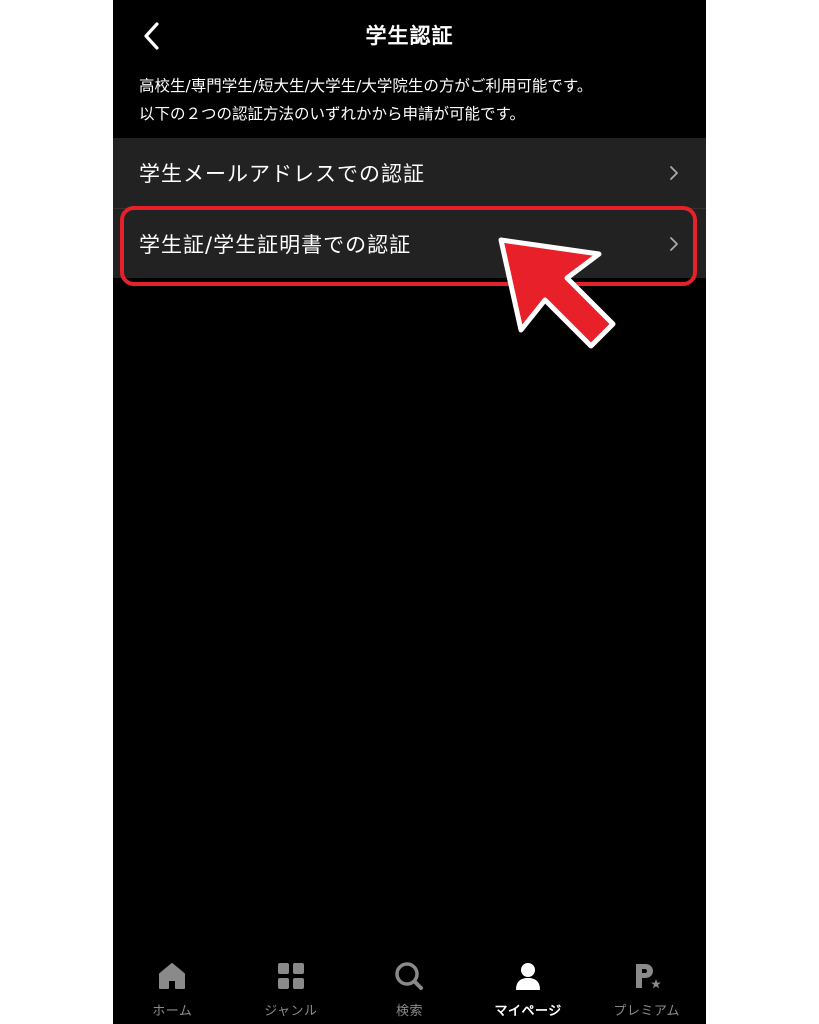  I want to click on tab-label: ホーム, so click(172, 1011).